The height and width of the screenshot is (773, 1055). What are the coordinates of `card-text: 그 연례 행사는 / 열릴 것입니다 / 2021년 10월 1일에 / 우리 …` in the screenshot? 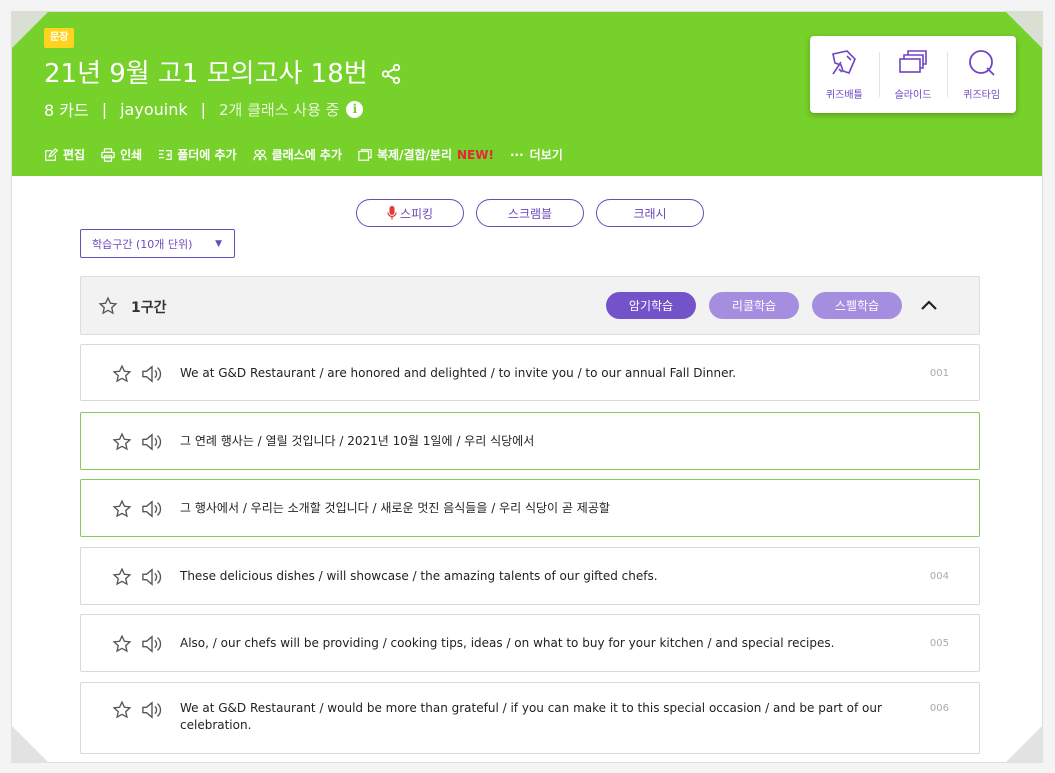 It's located at (357, 441).